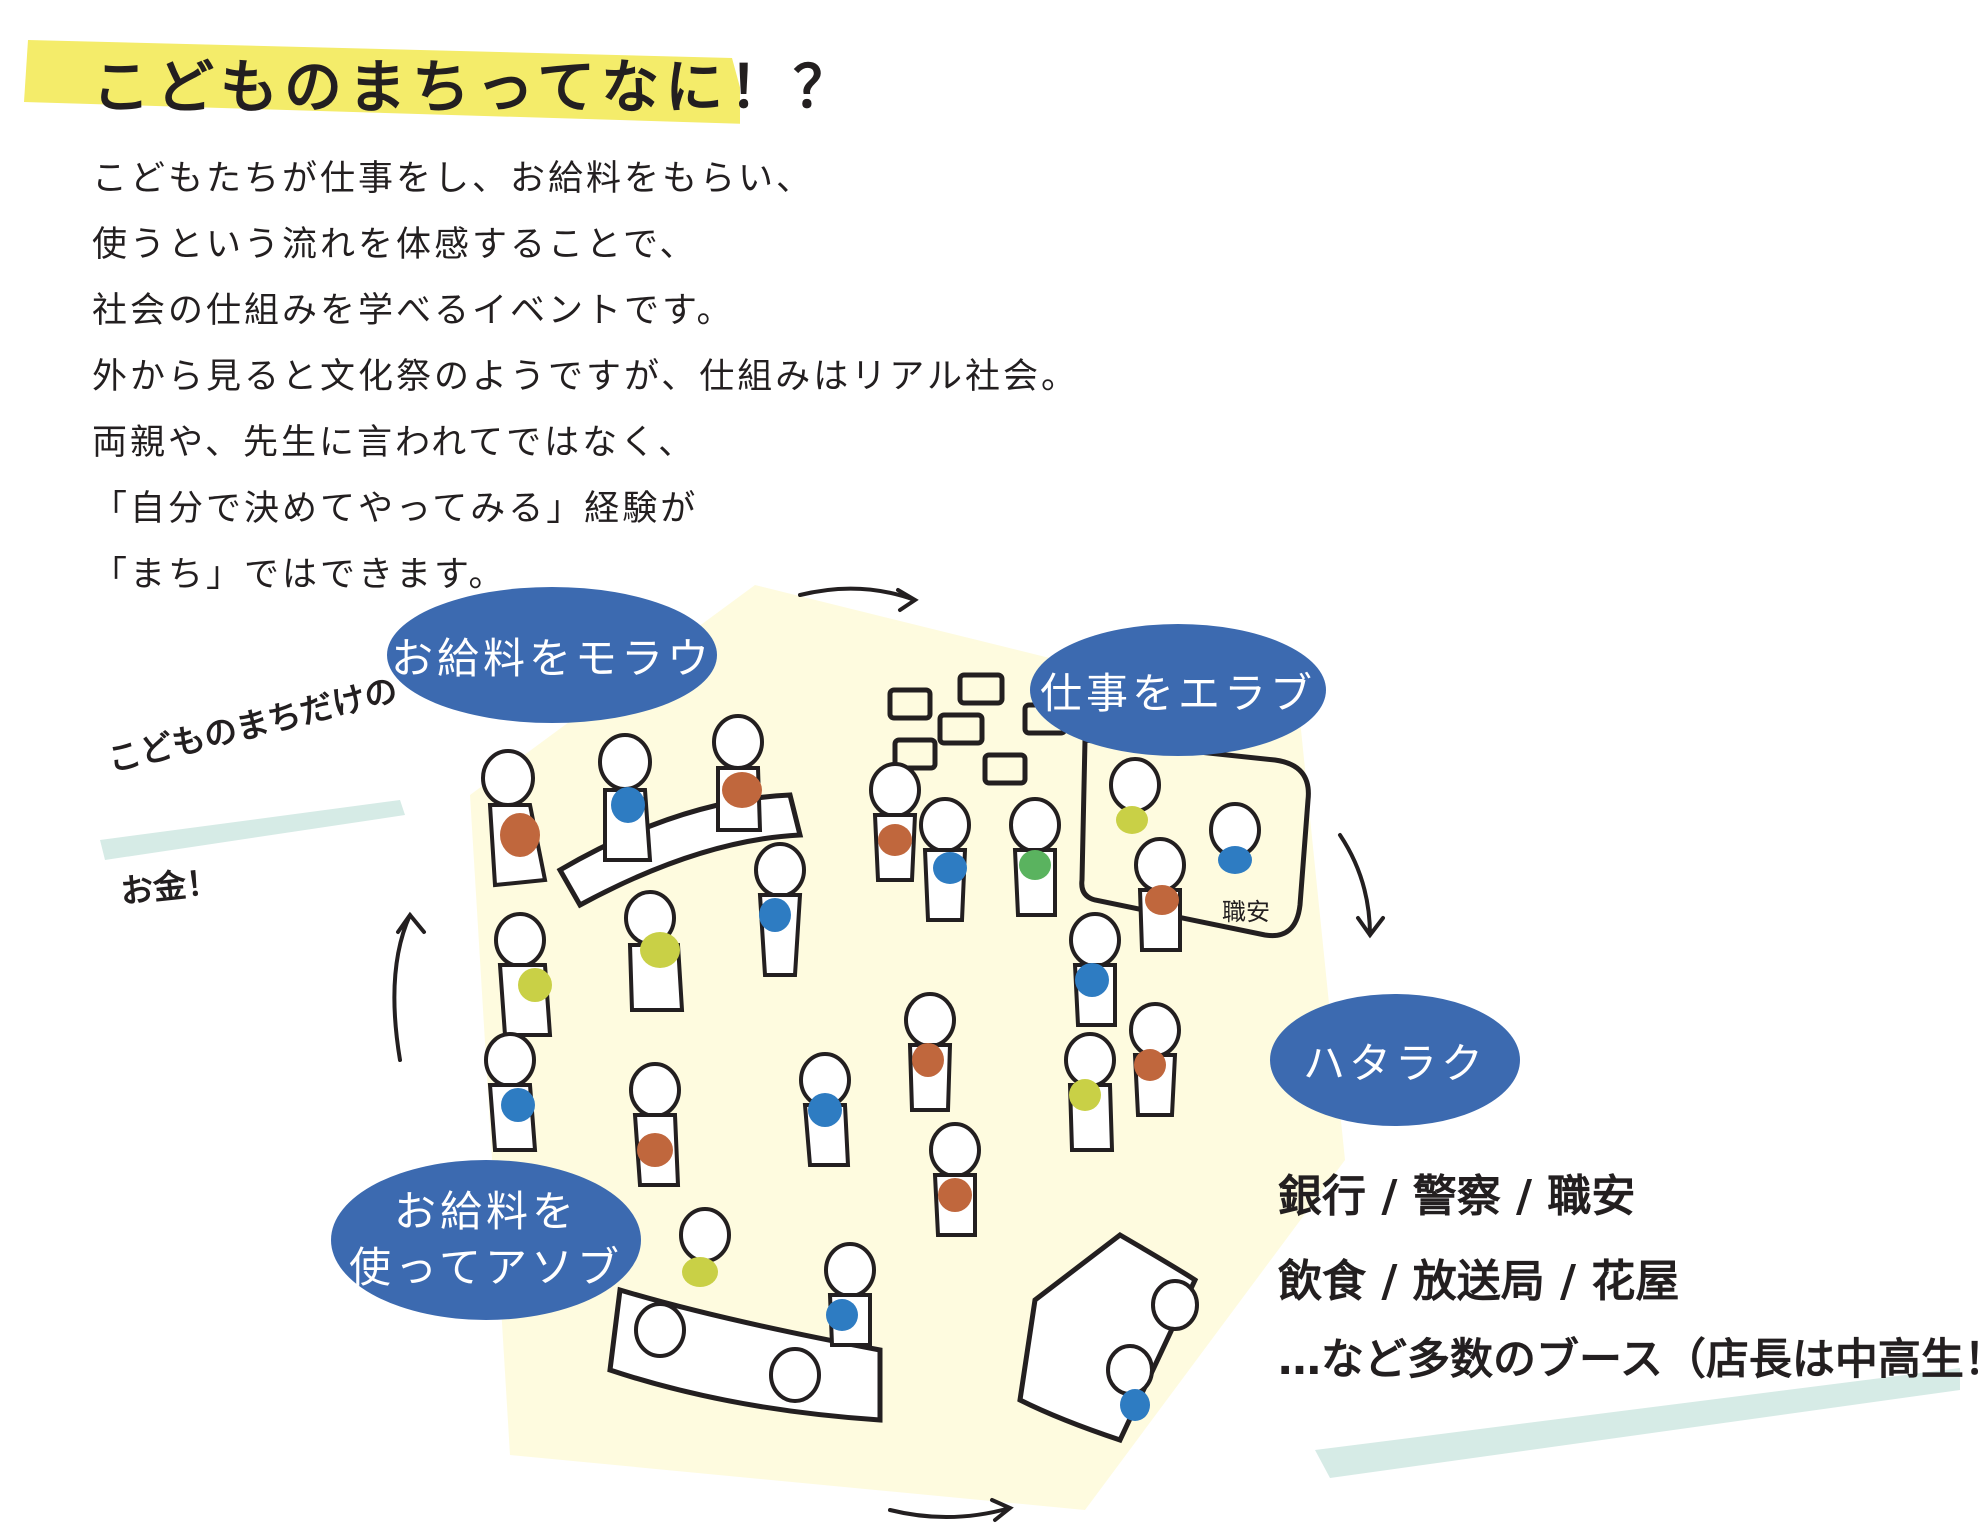  What do you see at coordinates (1361, 886) in the screenshot?
I see `cycle-arrow-right` at bounding box center [1361, 886].